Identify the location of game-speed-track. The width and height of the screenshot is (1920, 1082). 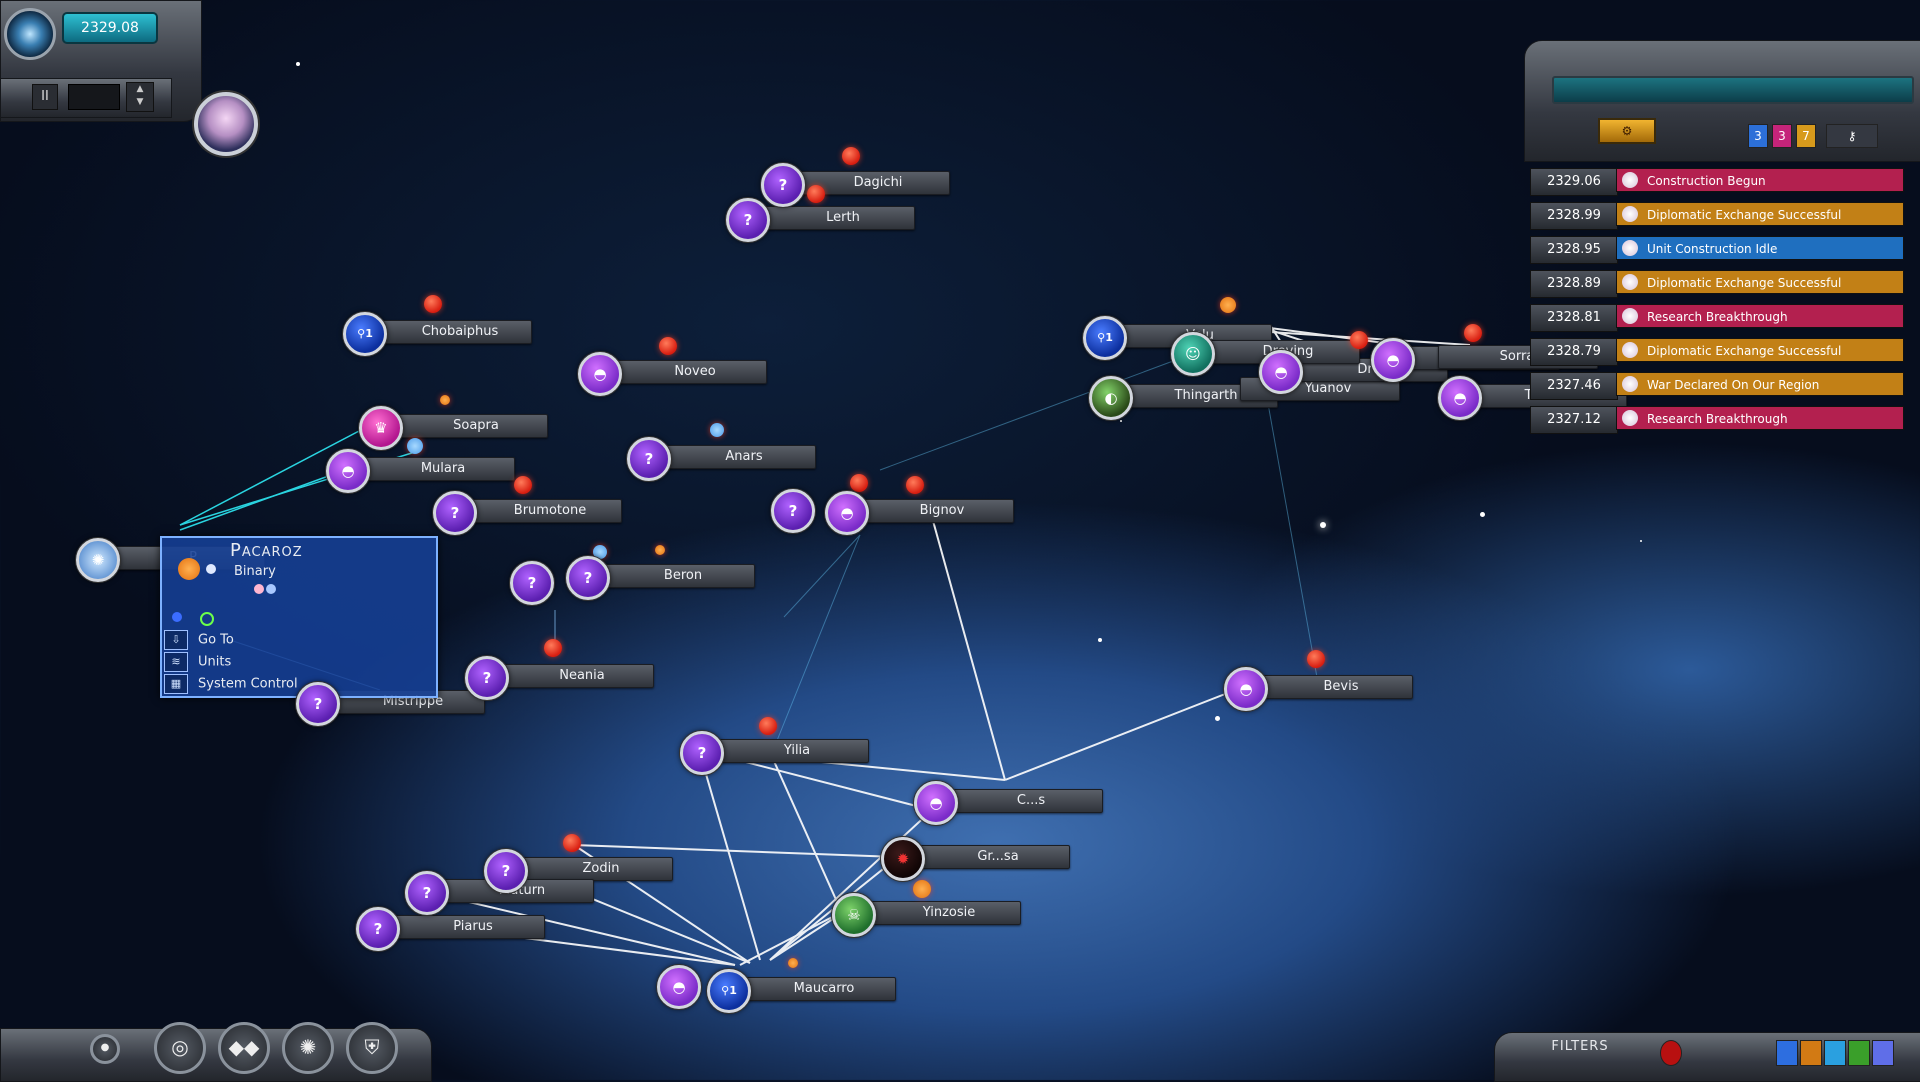
(94, 97).